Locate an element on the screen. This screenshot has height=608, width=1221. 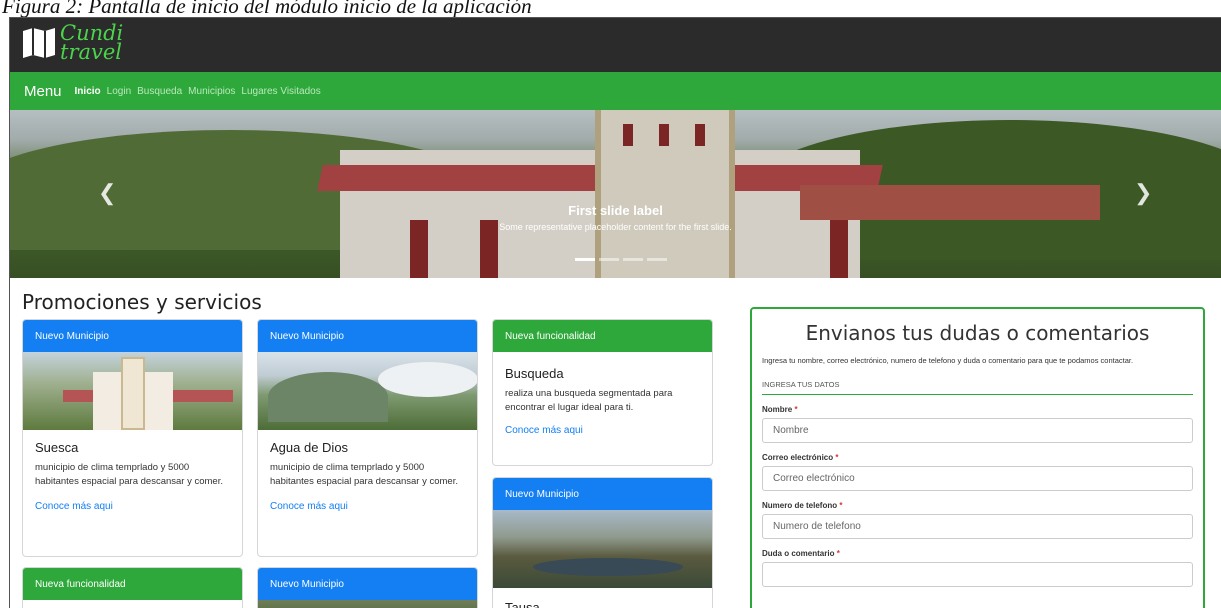
nav-link-inicio: Inicio is located at coordinates (88, 91).